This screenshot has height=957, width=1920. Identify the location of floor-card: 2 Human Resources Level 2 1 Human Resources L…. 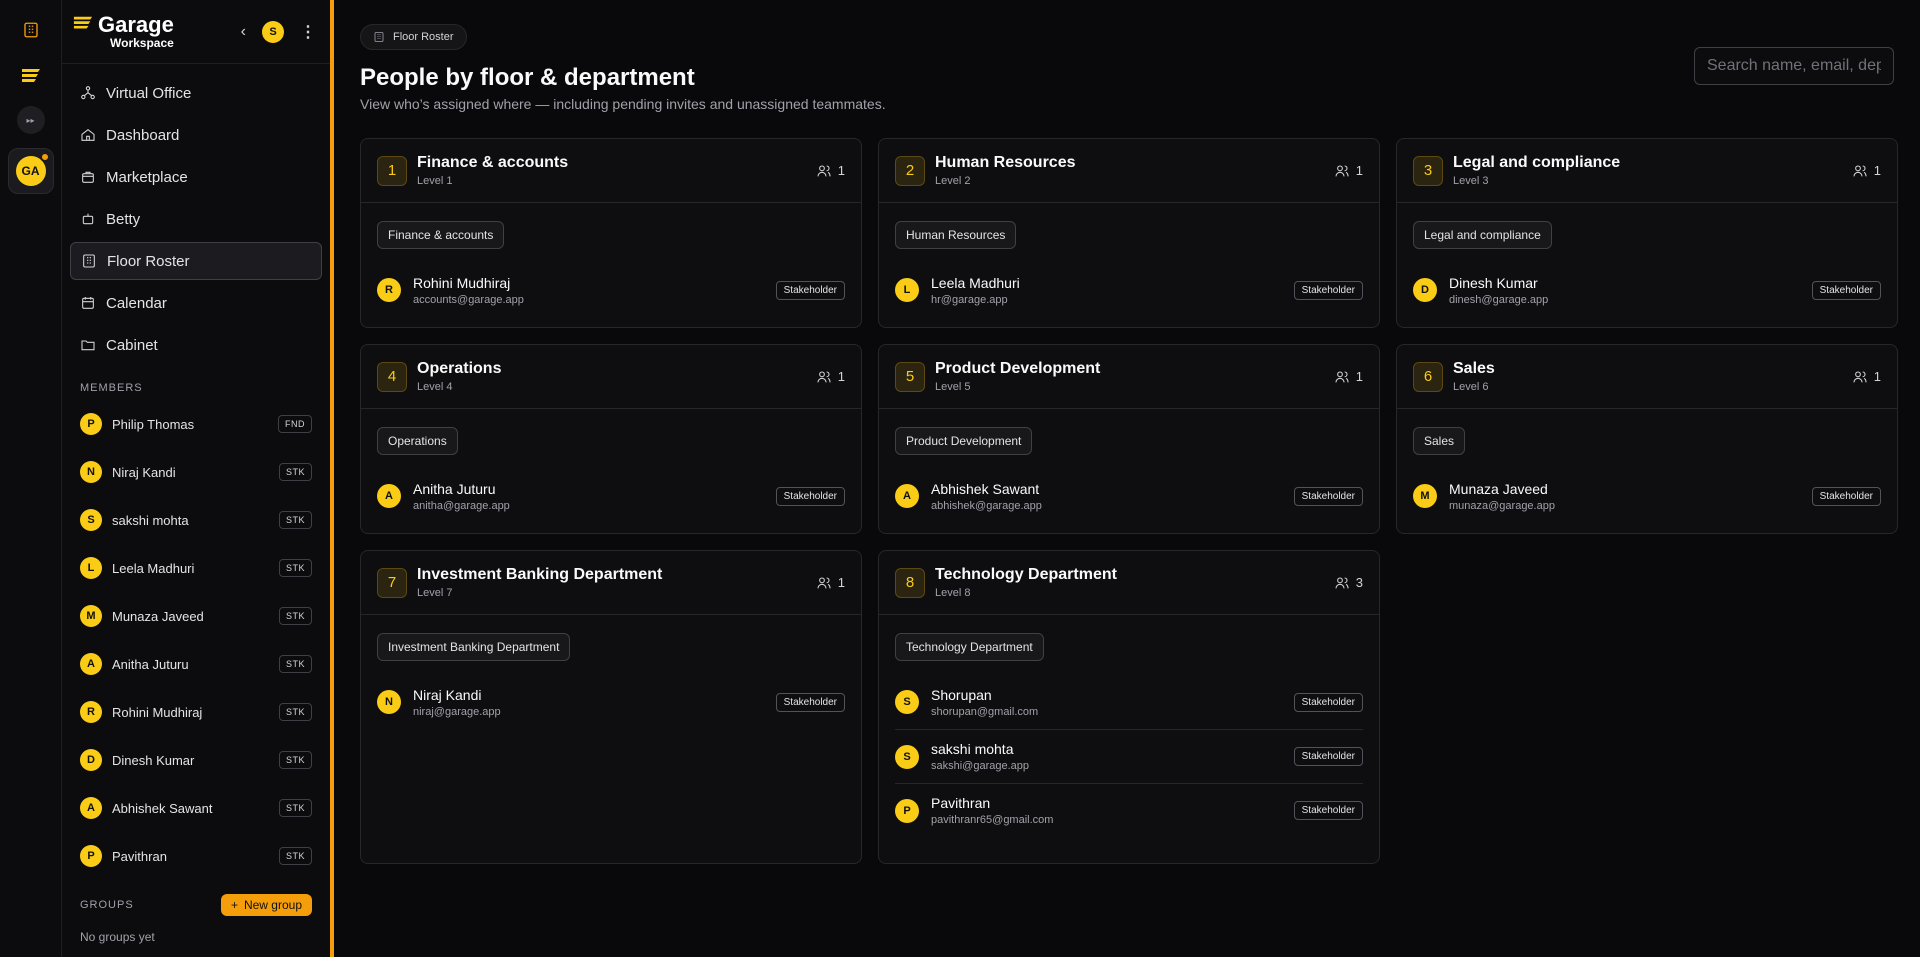
(1129, 233).